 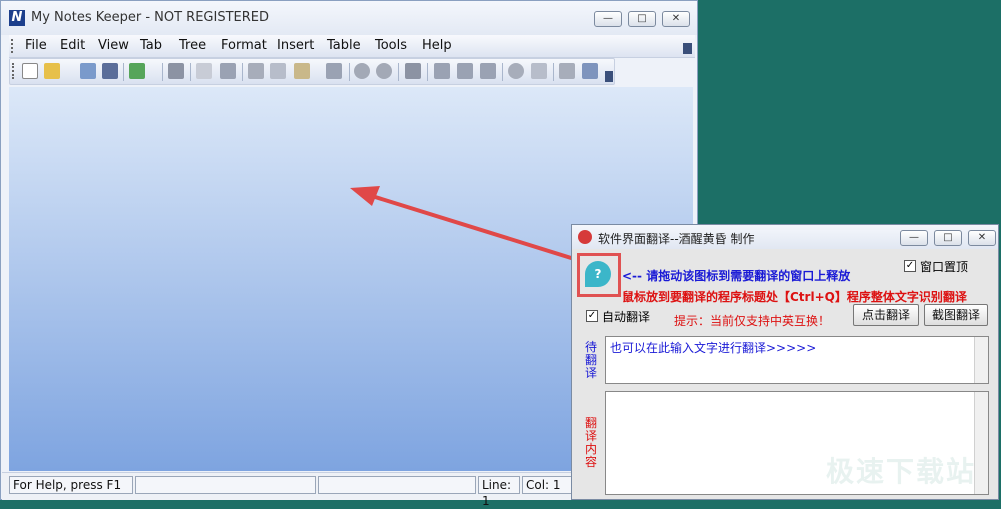 I want to click on drag-target-icon: ?, so click(x=598, y=274).